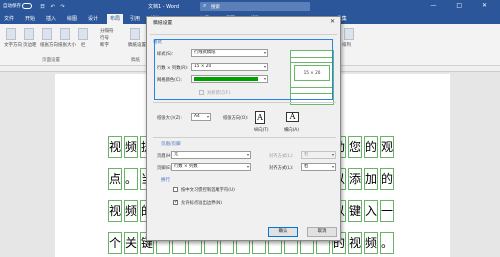  I want to click on margins-label: 页边距, so click(30, 45).